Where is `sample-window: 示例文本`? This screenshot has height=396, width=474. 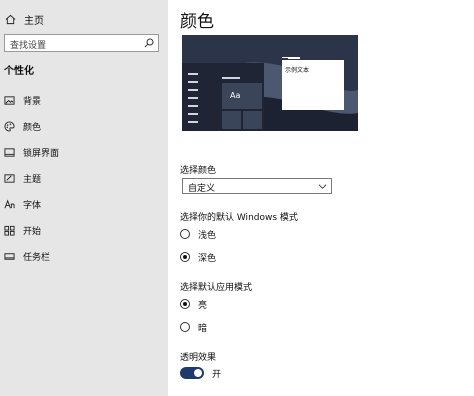 sample-window: 示例文本 is located at coordinates (313, 83).